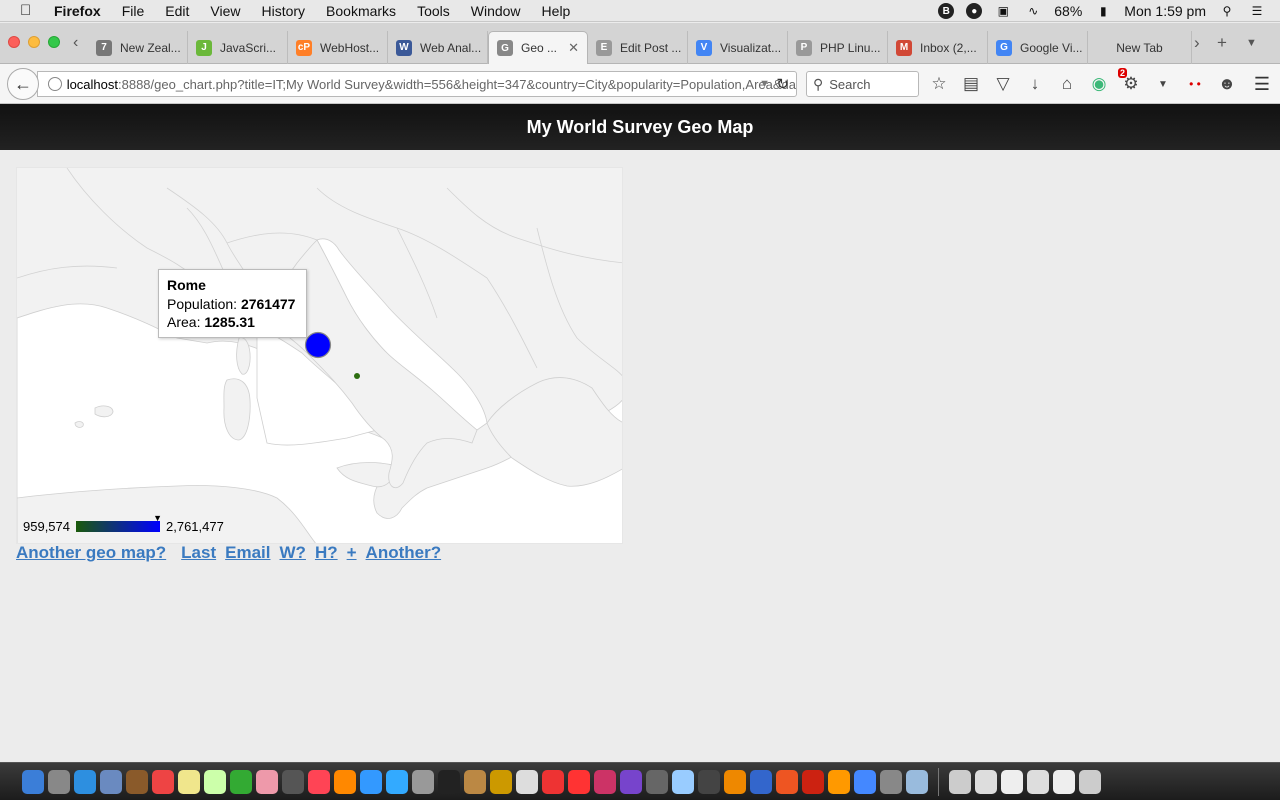 The height and width of the screenshot is (800, 1280). I want to click on menu-edit: Edit, so click(177, 11).